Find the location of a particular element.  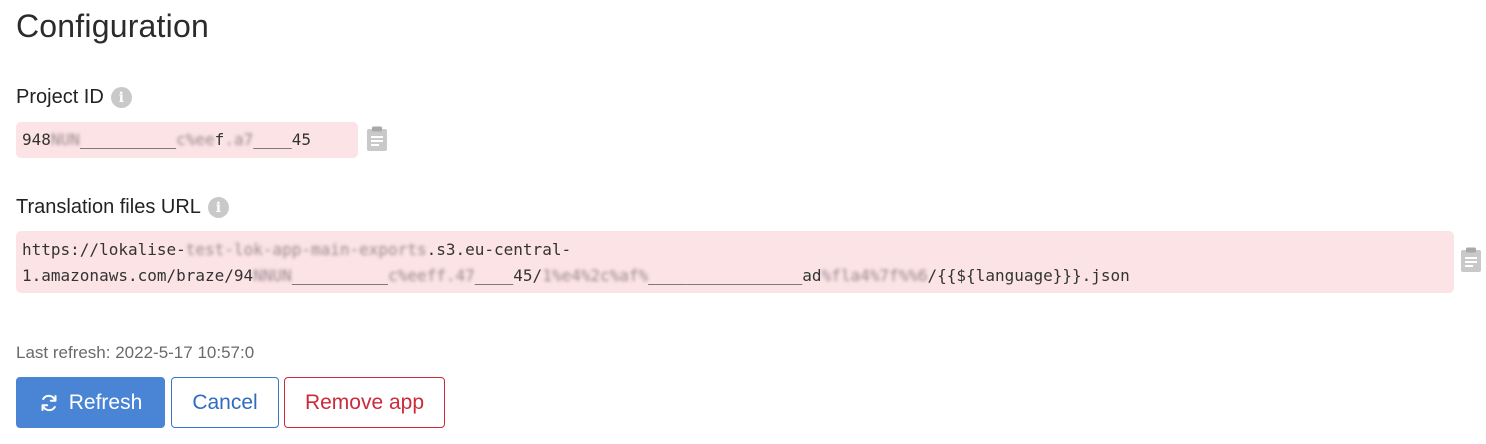

cancel-button: Cancel is located at coordinates (225, 402).